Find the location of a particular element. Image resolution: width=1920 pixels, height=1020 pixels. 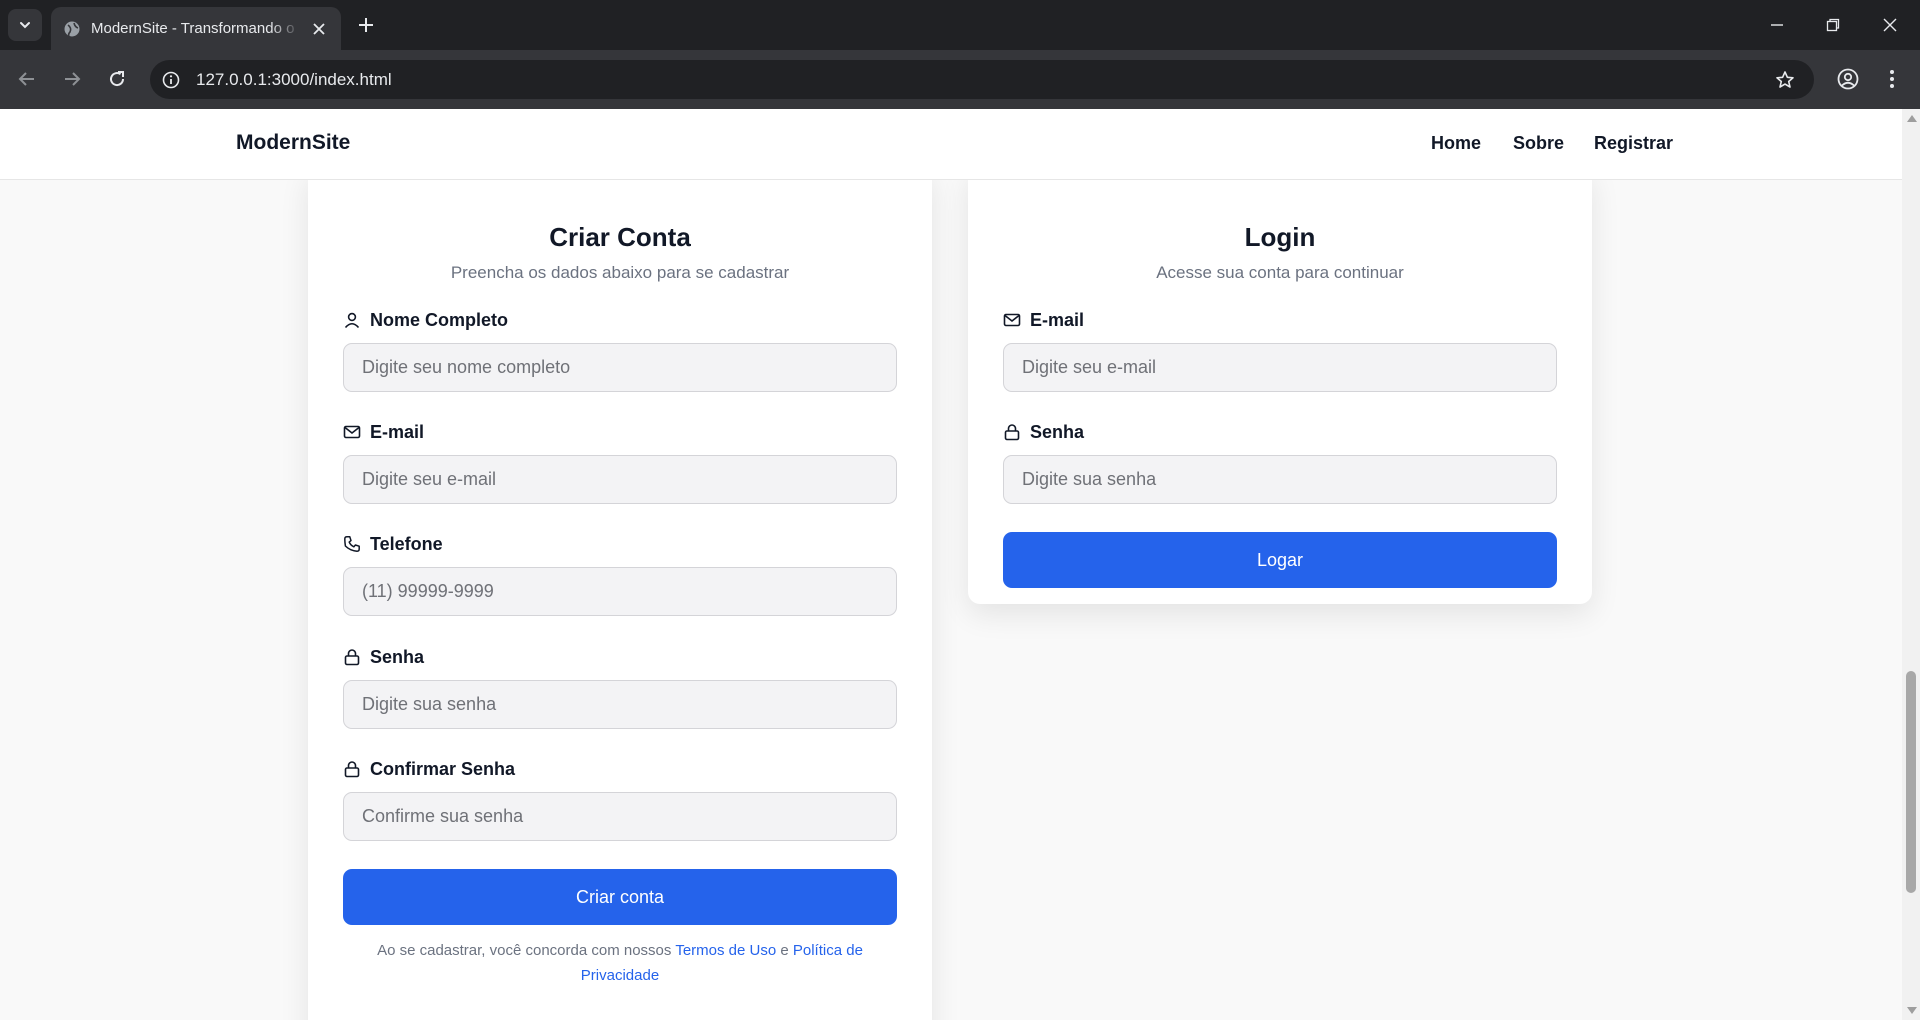

terms-of-use-link: Termos de Uso is located at coordinates (725, 950).